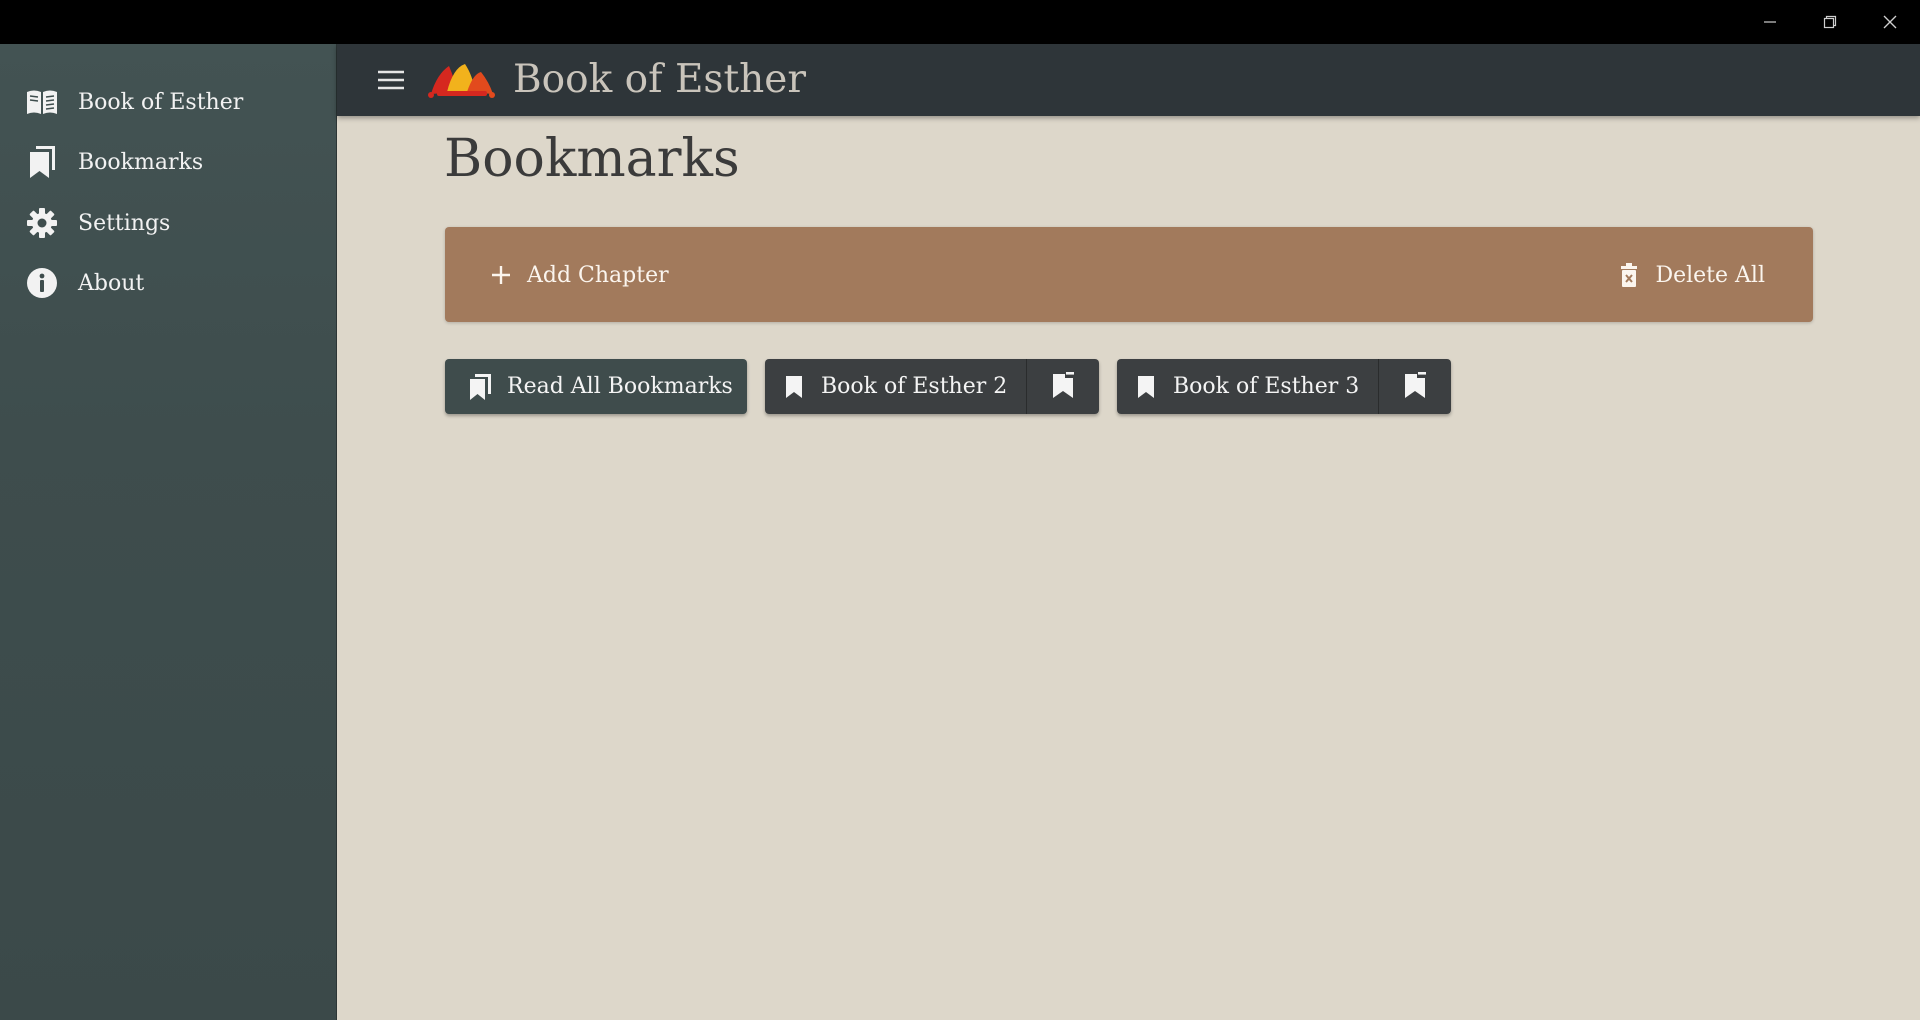 The width and height of the screenshot is (1920, 1020). What do you see at coordinates (42, 102) in the screenshot?
I see `open-book-icon` at bounding box center [42, 102].